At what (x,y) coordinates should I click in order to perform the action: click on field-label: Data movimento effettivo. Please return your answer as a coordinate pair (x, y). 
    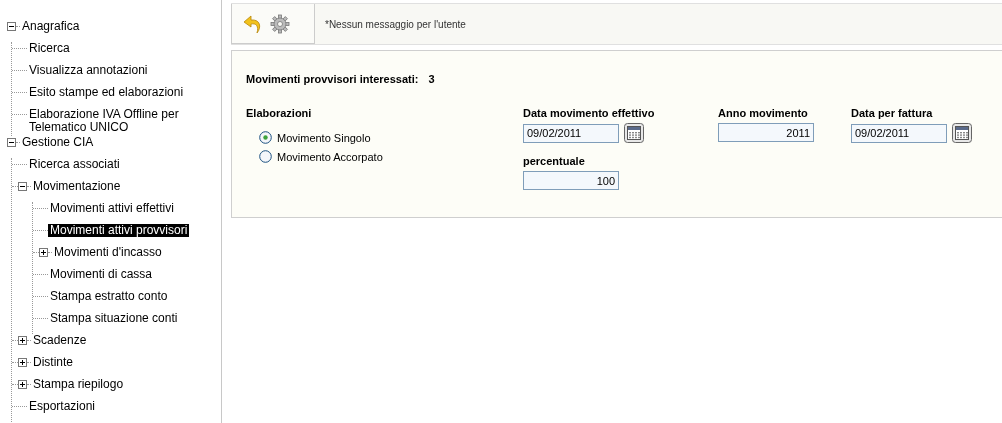
    Looking at the image, I should click on (589, 113).